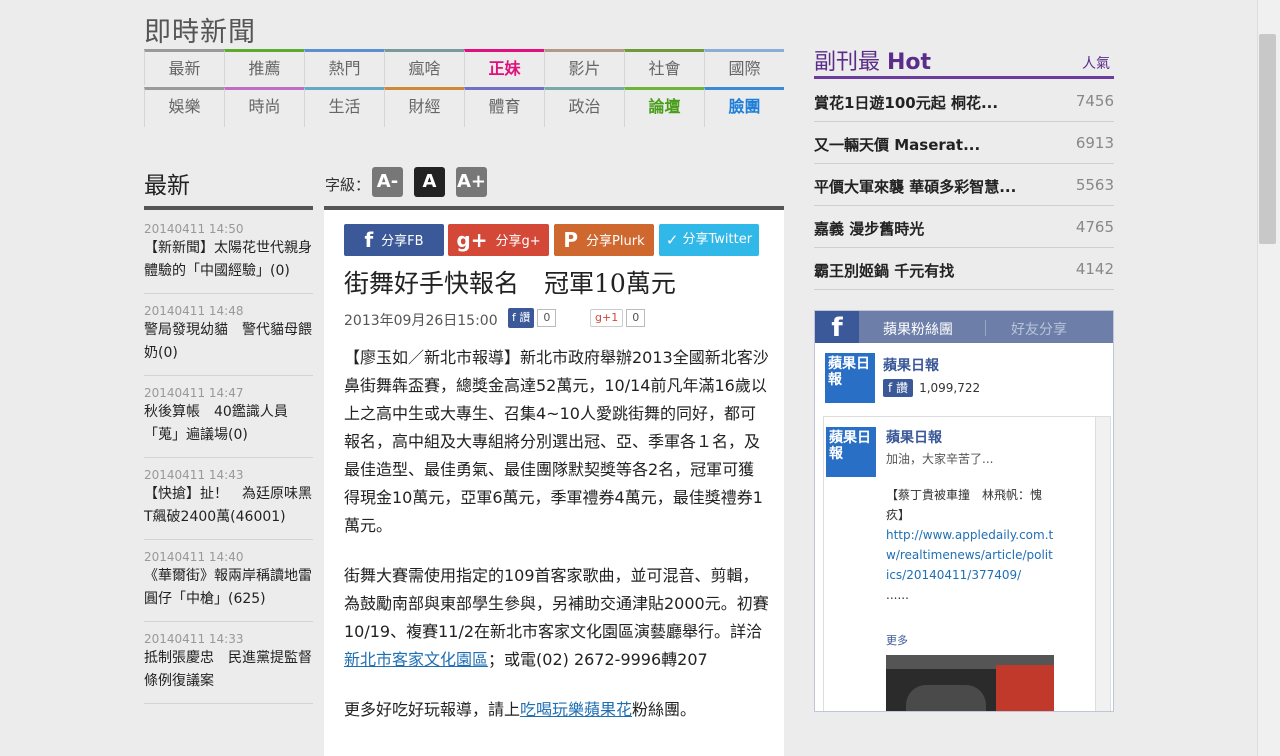 The height and width of the screenshot is (756, 1280). I want to click on page-like-count: 1,099,722, so click(950, 388).